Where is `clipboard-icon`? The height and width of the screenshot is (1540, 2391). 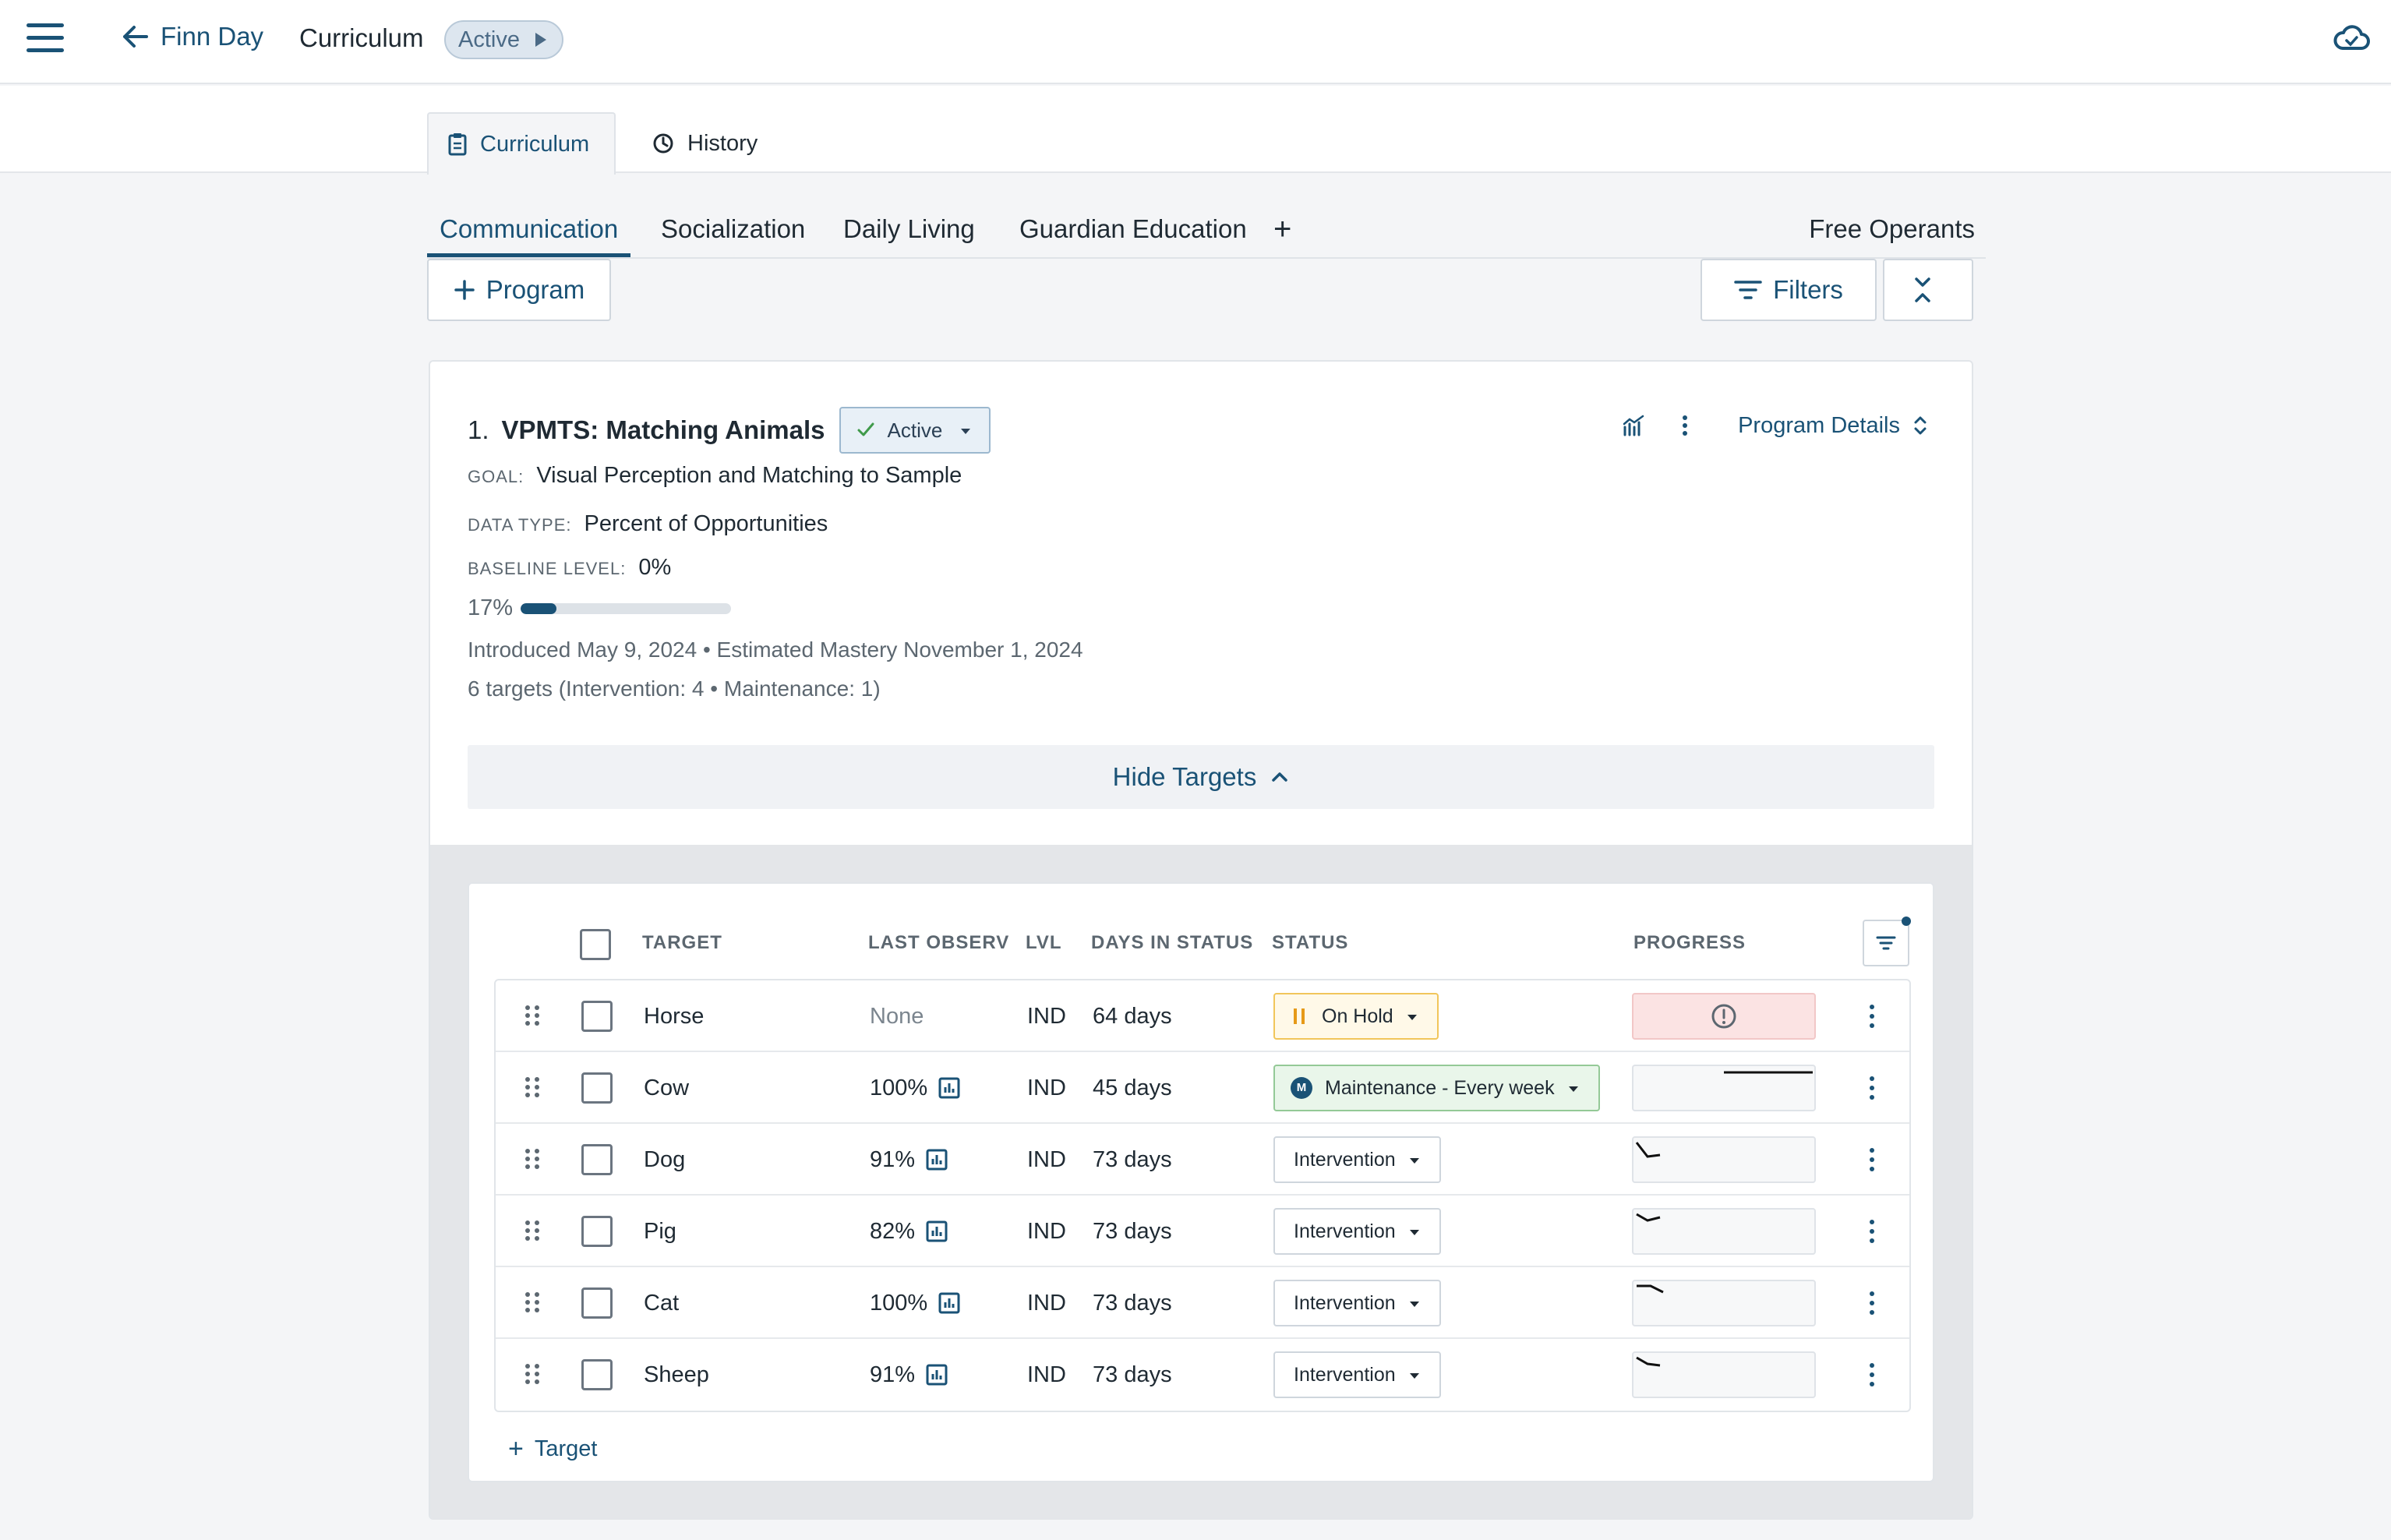 clipboard-icon is located at coordinates (457, 144).